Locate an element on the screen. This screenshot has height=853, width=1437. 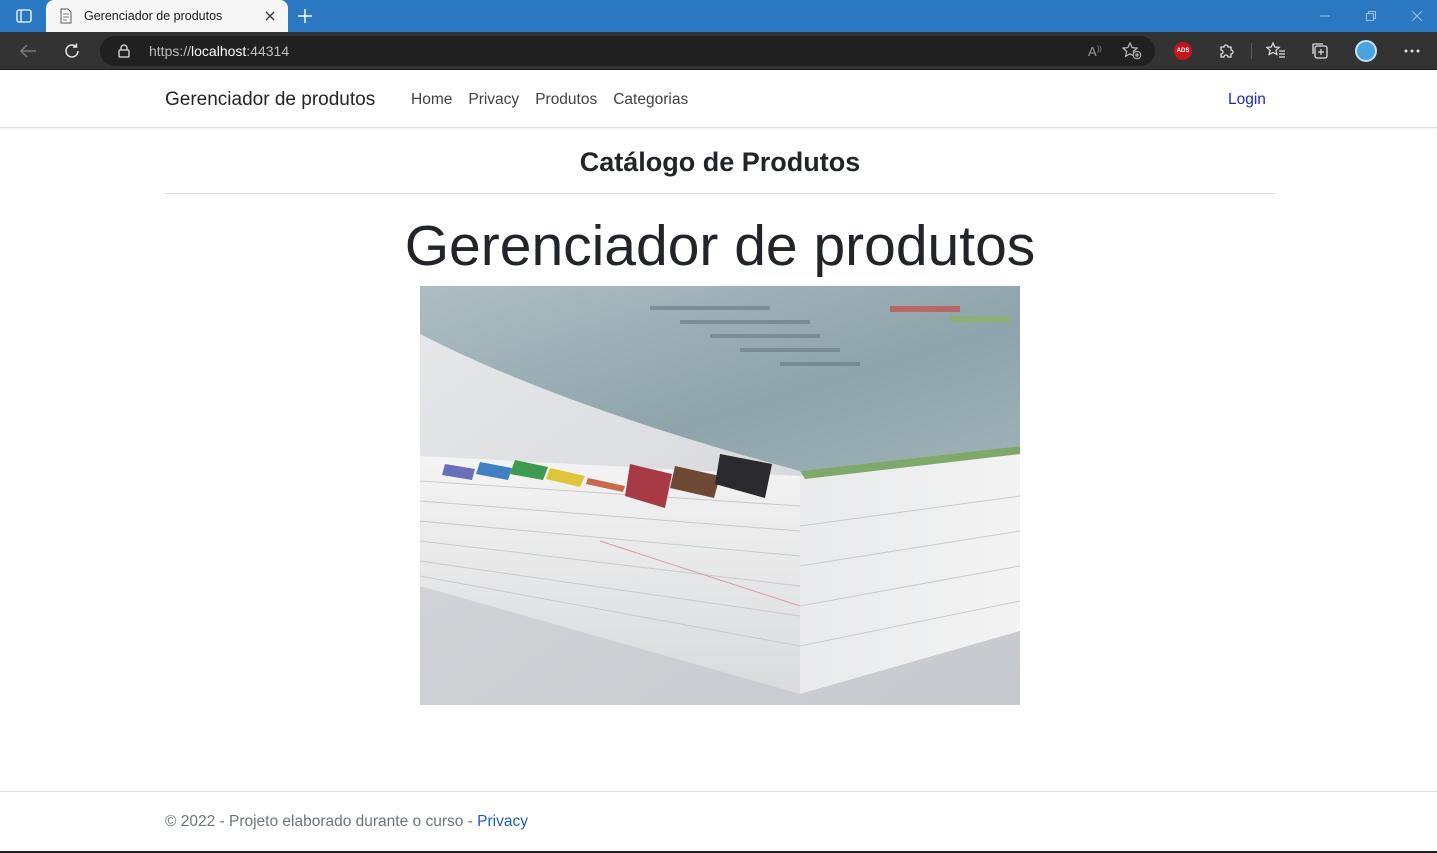
star-add-icon is located at coordinates (1132, 51).